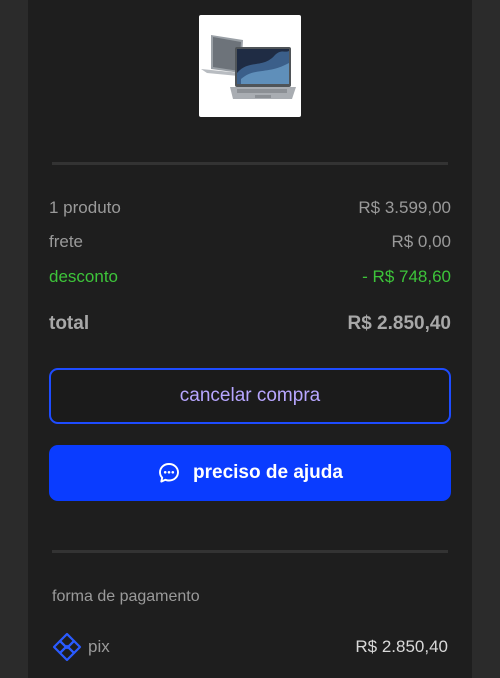 The image size is (500, 678). I want to click on payment-method-row: pix R$ 2.850,40, so click(250, 647).